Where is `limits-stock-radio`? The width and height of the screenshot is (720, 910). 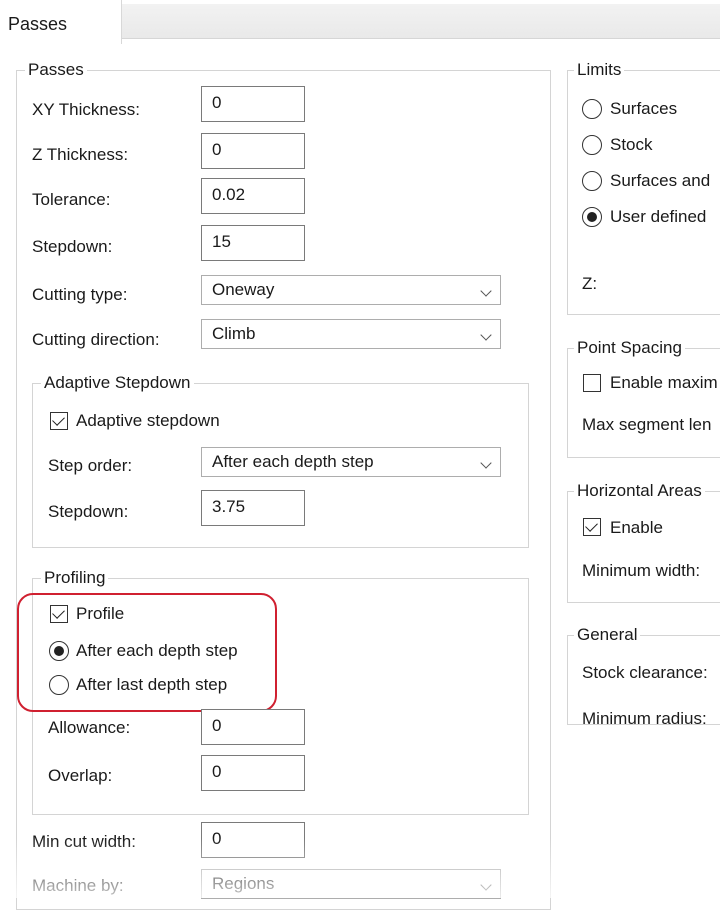
limits-stock-radio is located at coordinates (592, 145).